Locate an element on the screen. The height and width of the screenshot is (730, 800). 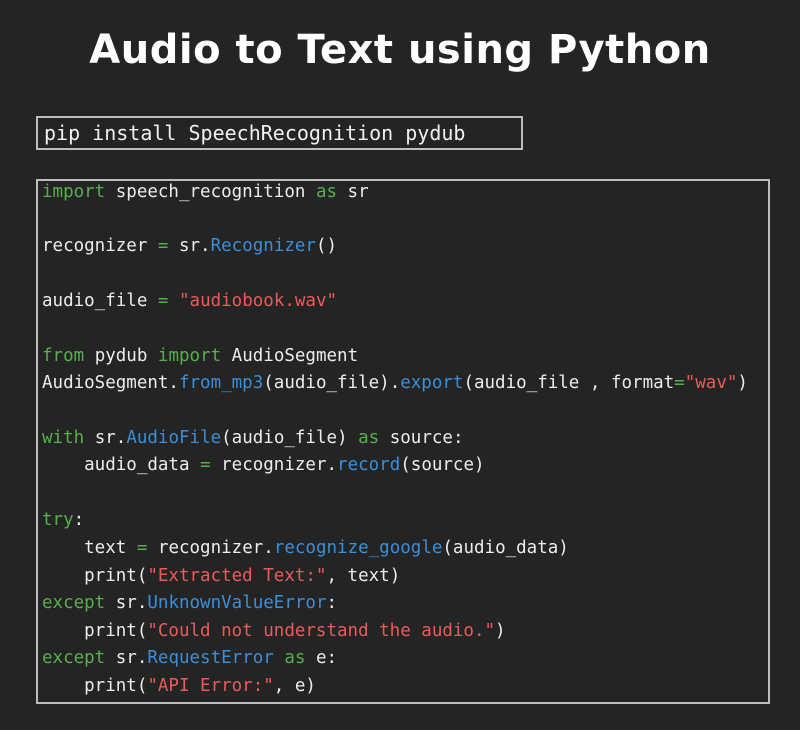
code-line-7: audio_data = recognizer.record(source) is located at coordinates (263, 465).